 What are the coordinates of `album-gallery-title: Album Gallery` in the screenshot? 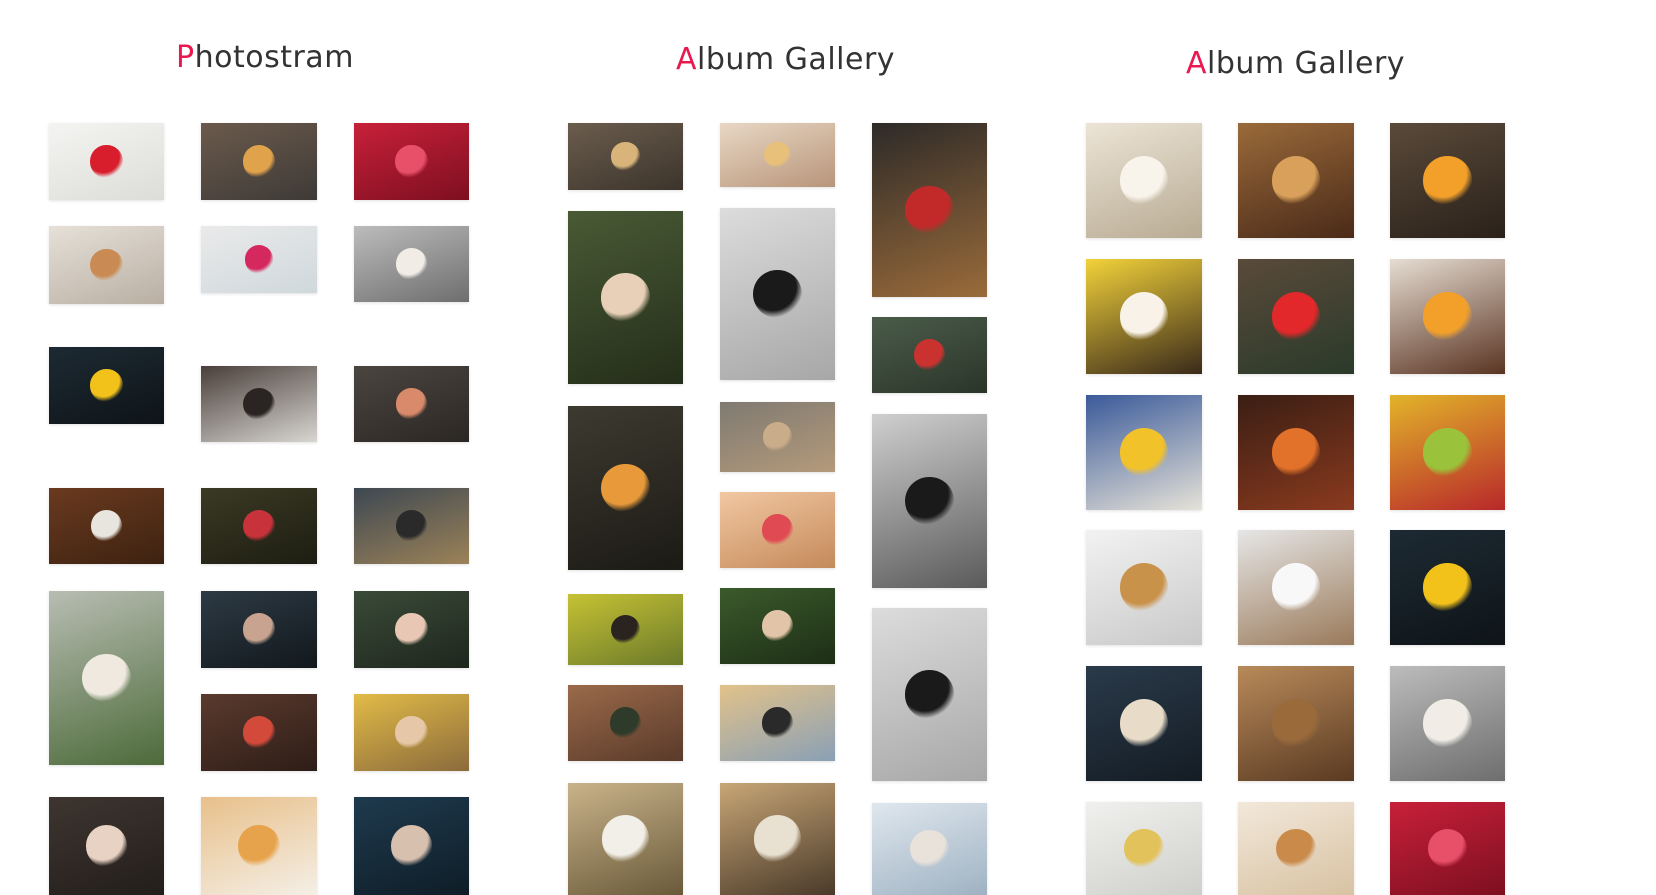 It's located at (1295, 63).